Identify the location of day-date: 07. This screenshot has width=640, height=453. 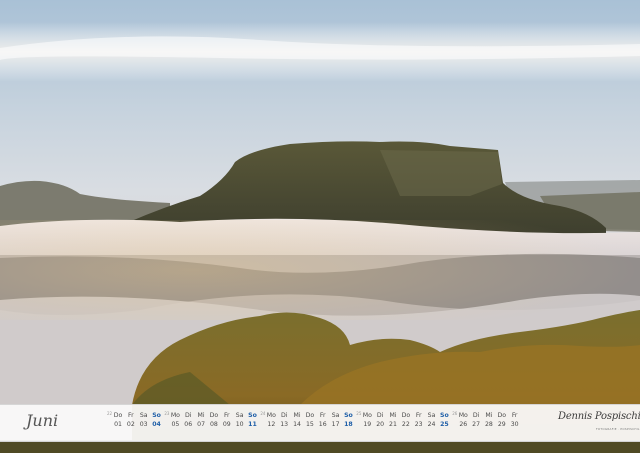
(201, 424).